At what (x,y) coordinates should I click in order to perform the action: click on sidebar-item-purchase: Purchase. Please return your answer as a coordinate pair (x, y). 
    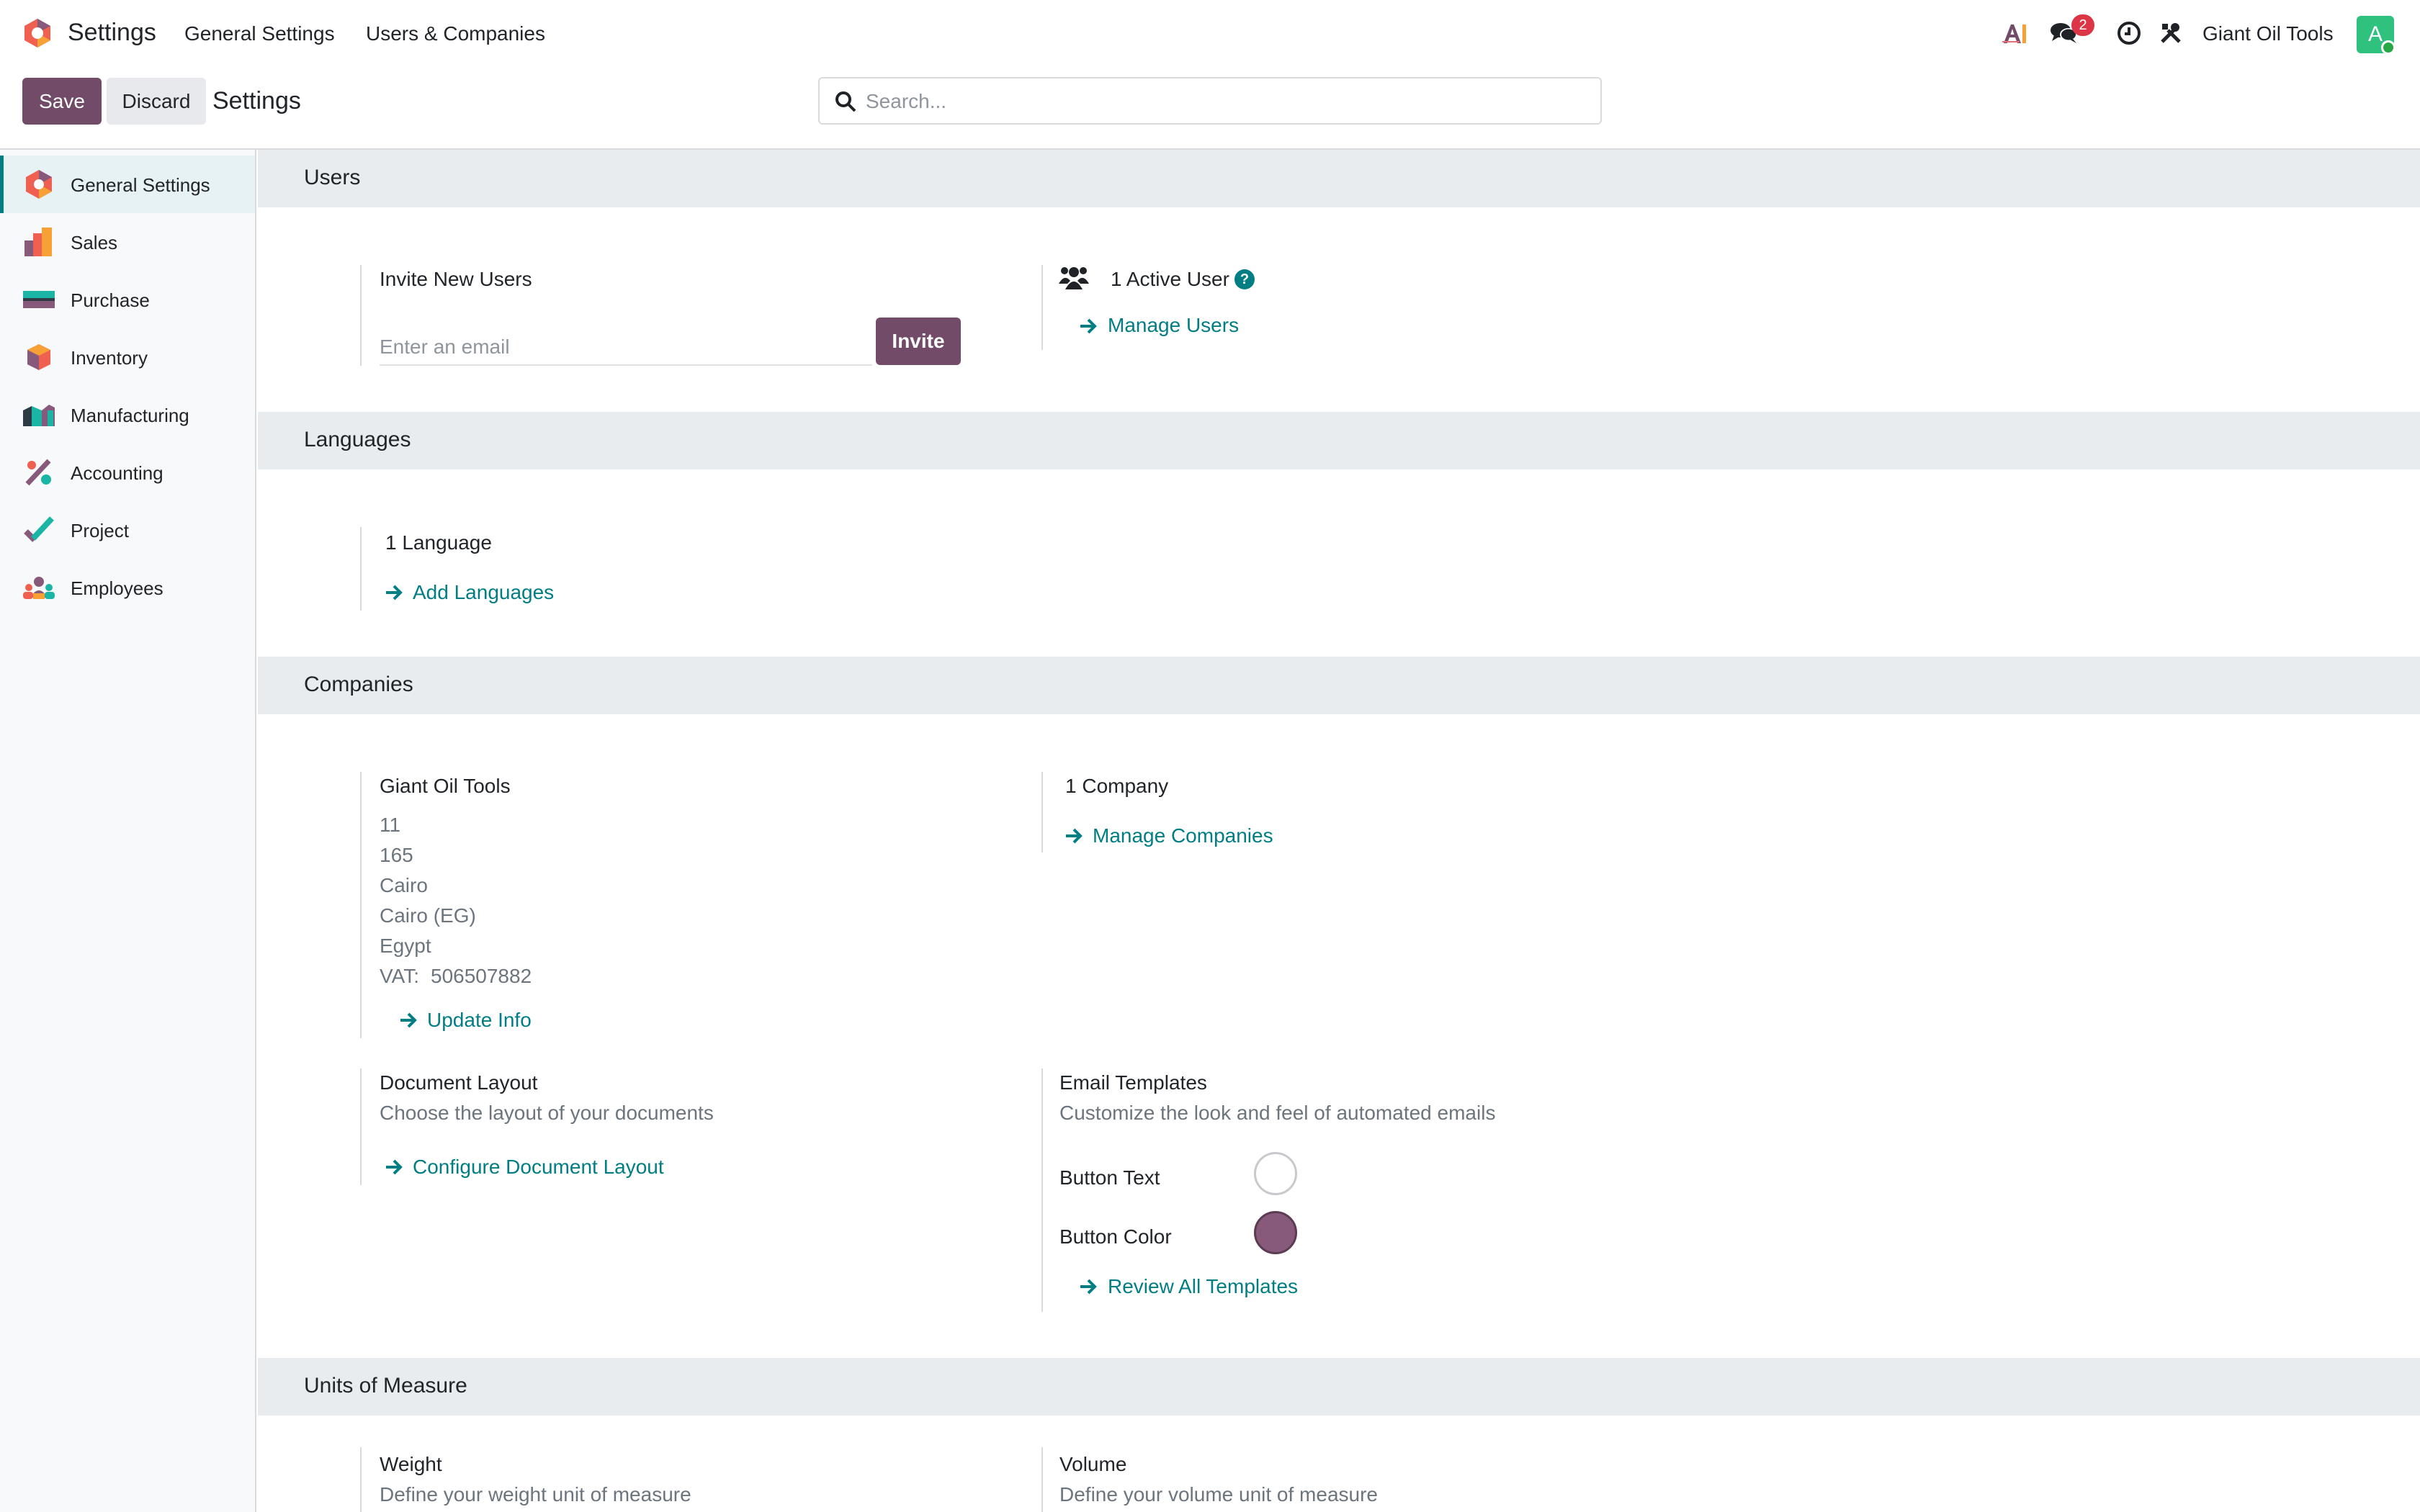
    Looking at the image, I should click on (128, 299).